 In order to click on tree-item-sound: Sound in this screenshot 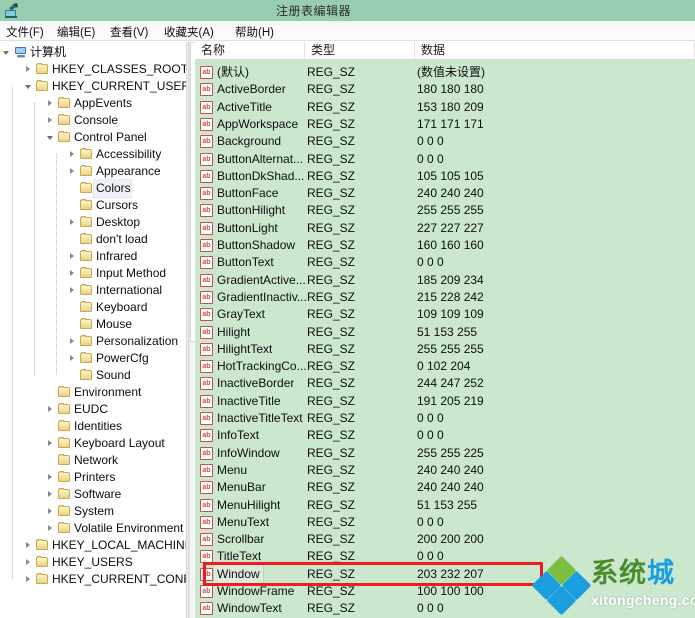, I will do `click(99, 375)`.